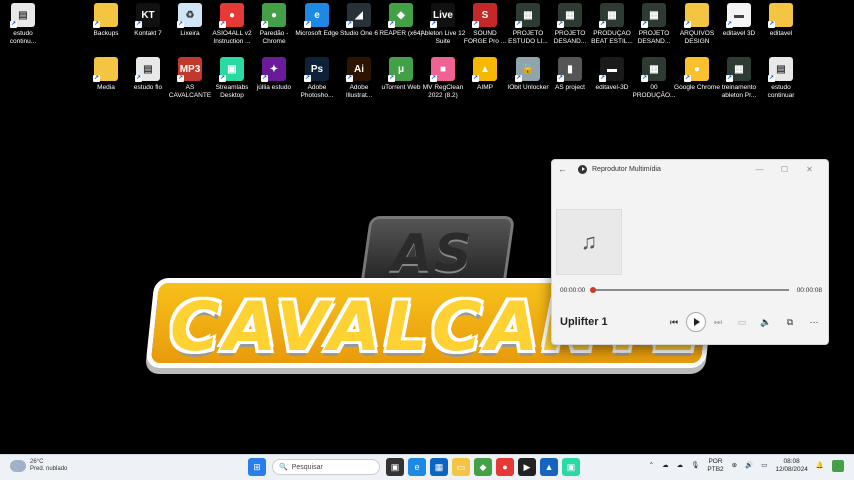  Describe the element at coordinates (564, 169) in the screenshot. I see `back-arrow-icon: ←` at that location.